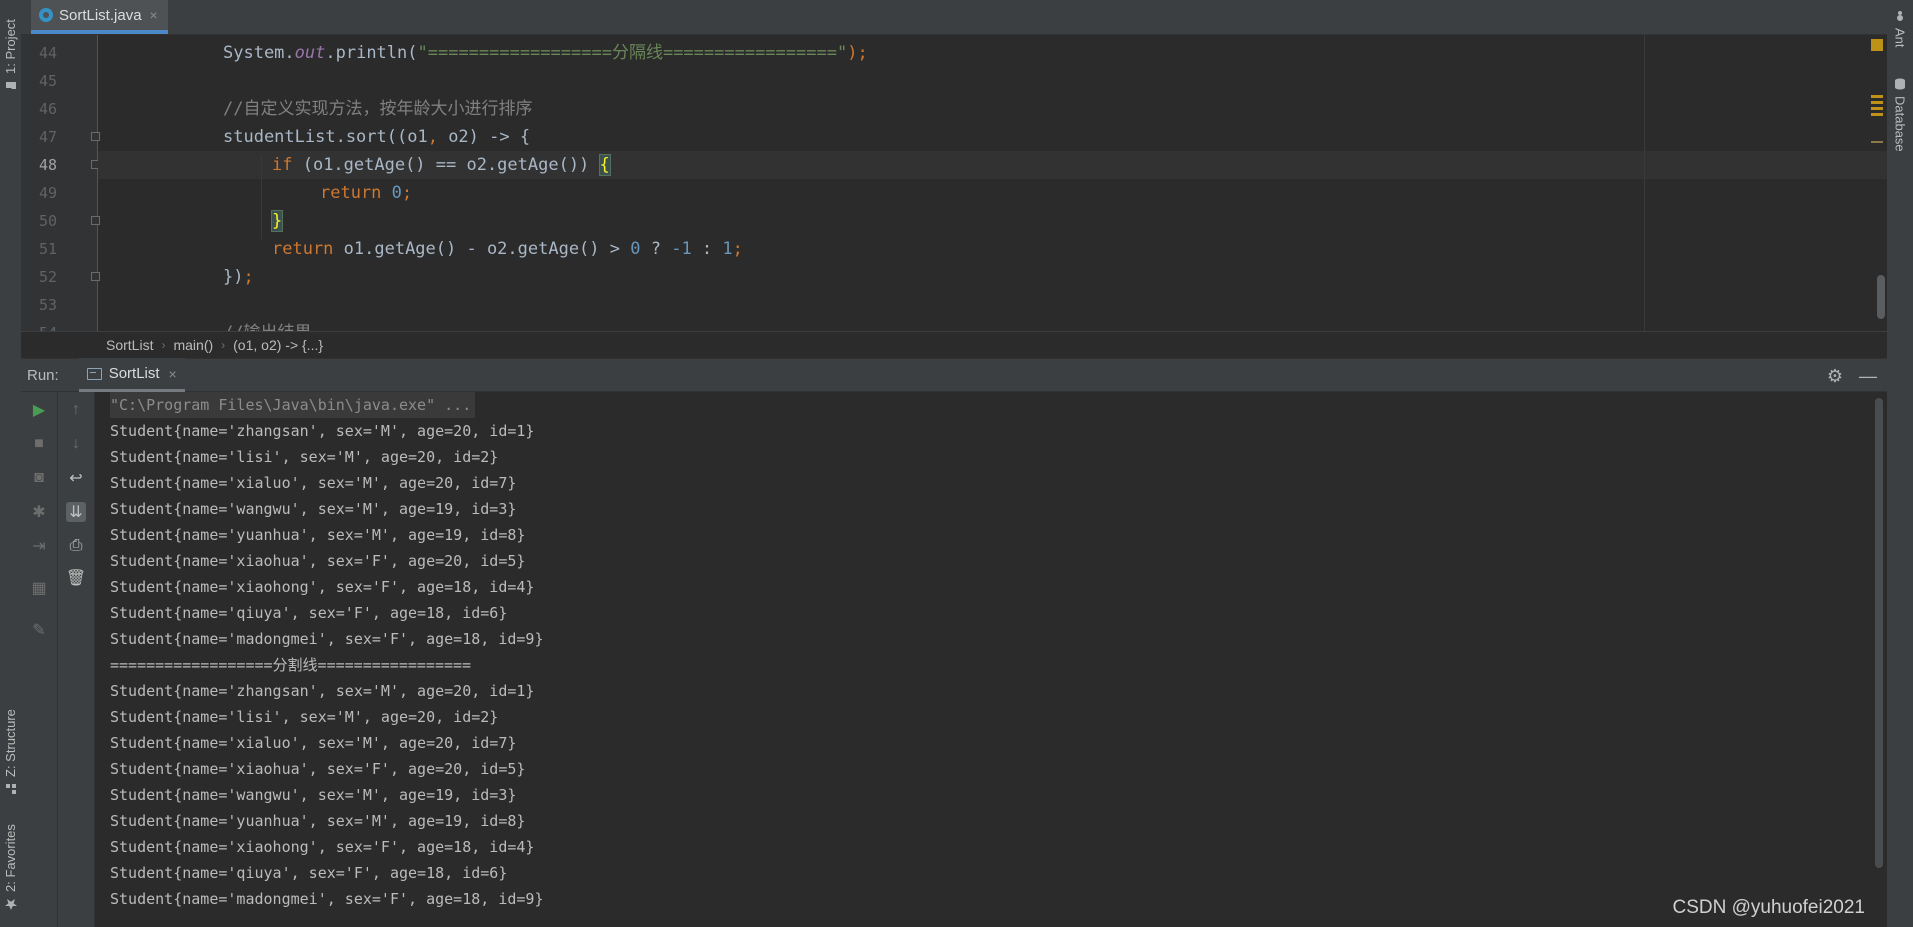  What do you see at coordinates (441, 165) in the screenshot?
I see `code-line-48: if (o1.getAge() == o2.getAge()) {` at bounding box center [441, 165].